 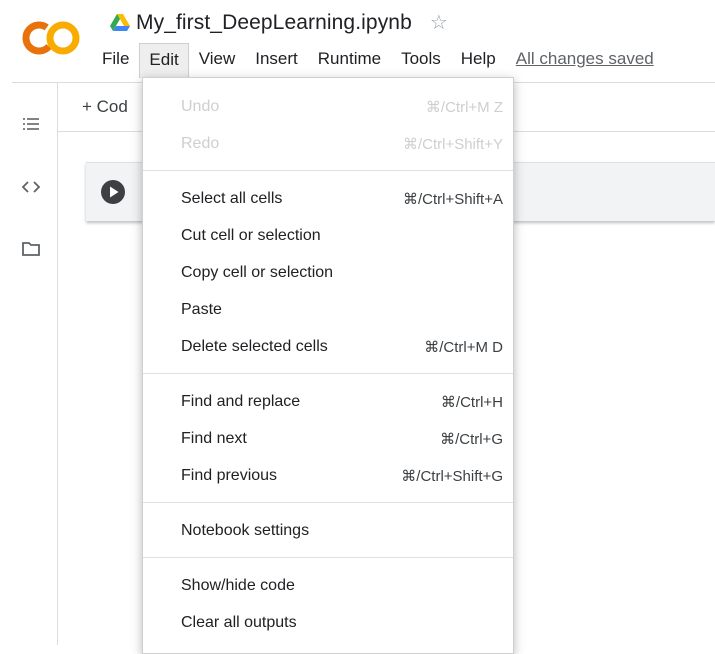 I want to click on menu-tools: Tools, so click(x=421, y=59).